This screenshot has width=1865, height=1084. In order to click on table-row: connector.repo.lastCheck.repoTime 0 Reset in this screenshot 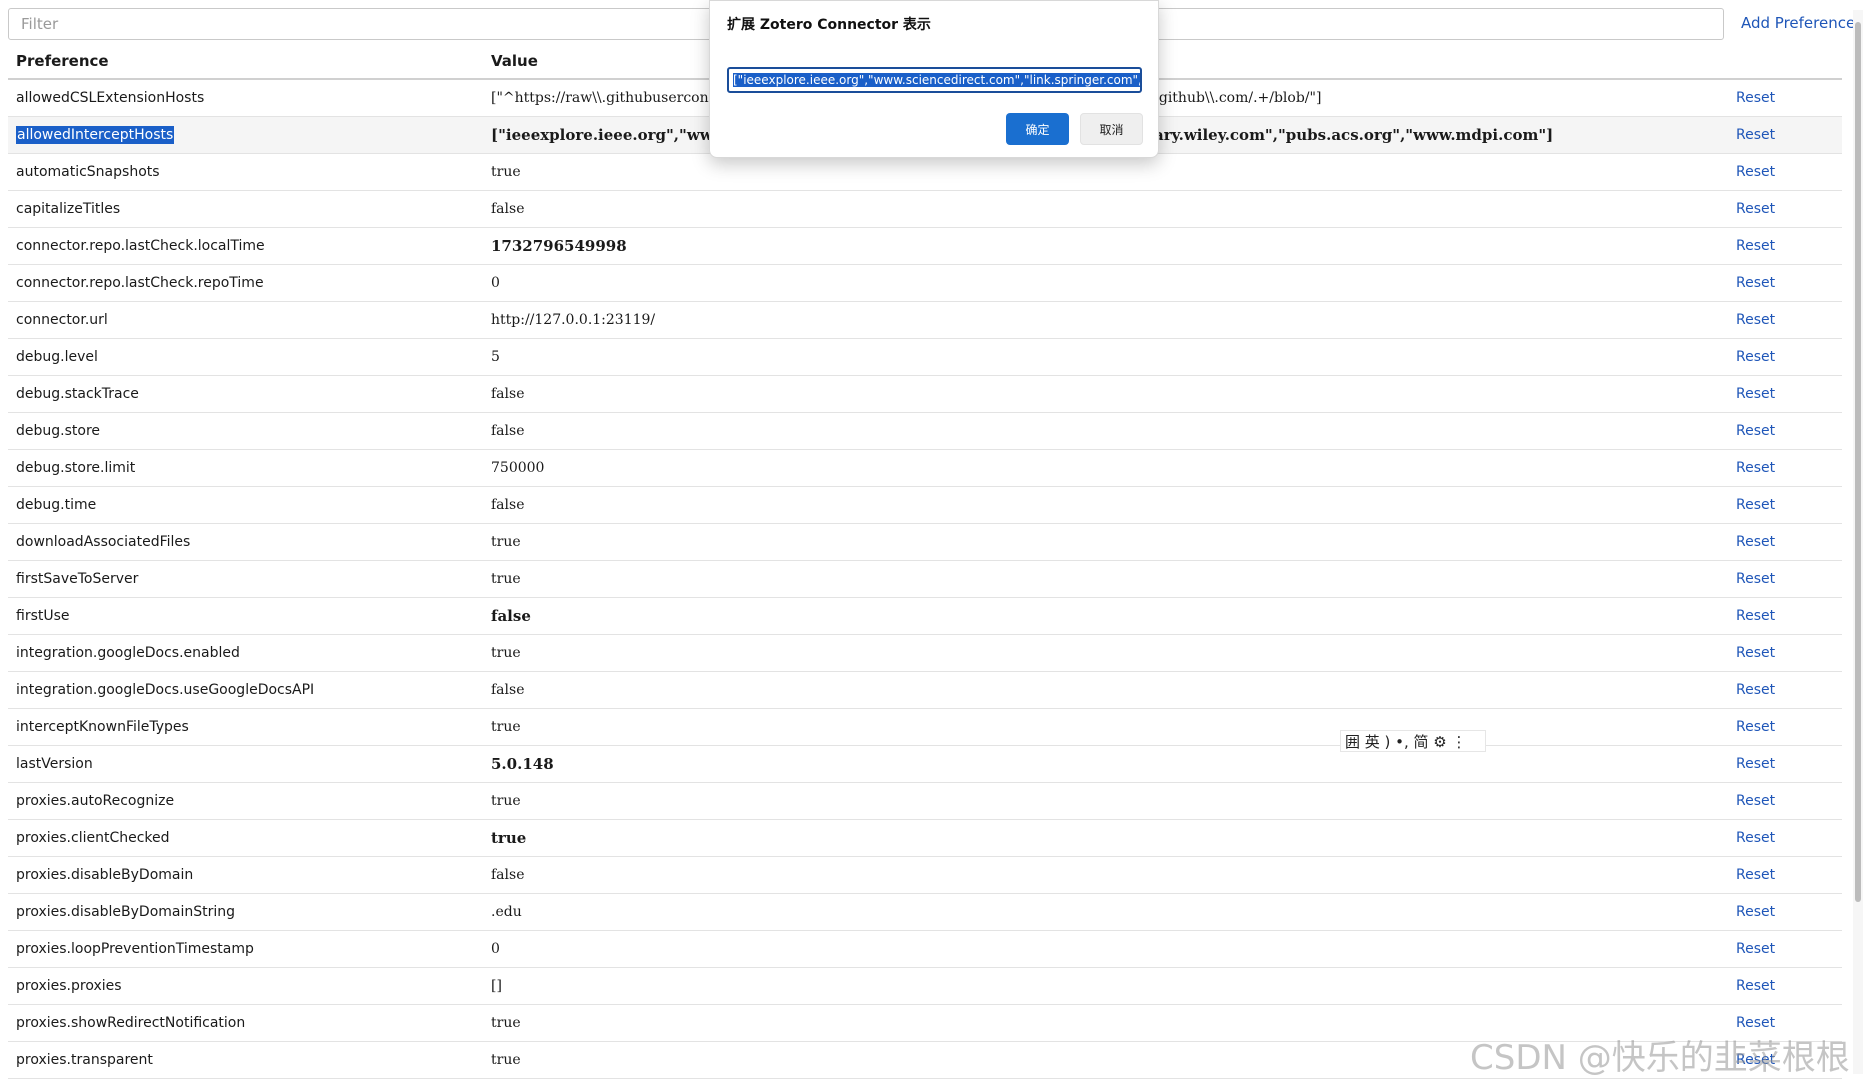, I will do `click(925, 283)`.